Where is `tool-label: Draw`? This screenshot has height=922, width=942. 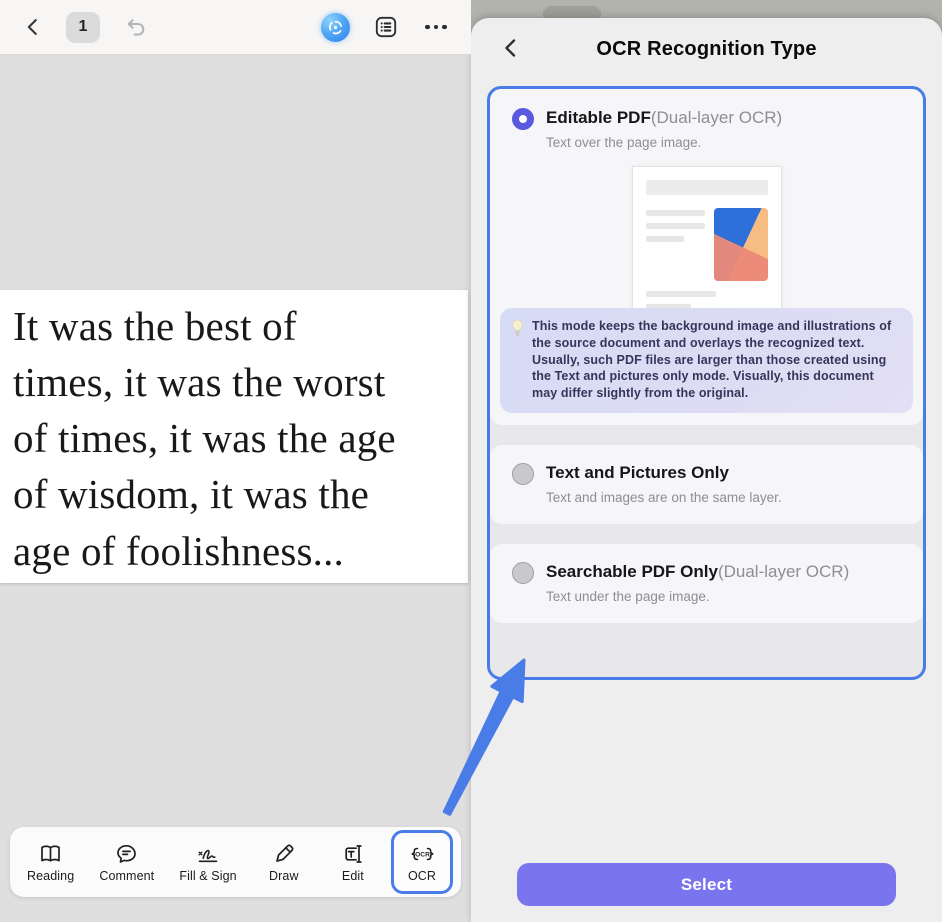 tool-label: Draw is located at coordinates (284, 875).